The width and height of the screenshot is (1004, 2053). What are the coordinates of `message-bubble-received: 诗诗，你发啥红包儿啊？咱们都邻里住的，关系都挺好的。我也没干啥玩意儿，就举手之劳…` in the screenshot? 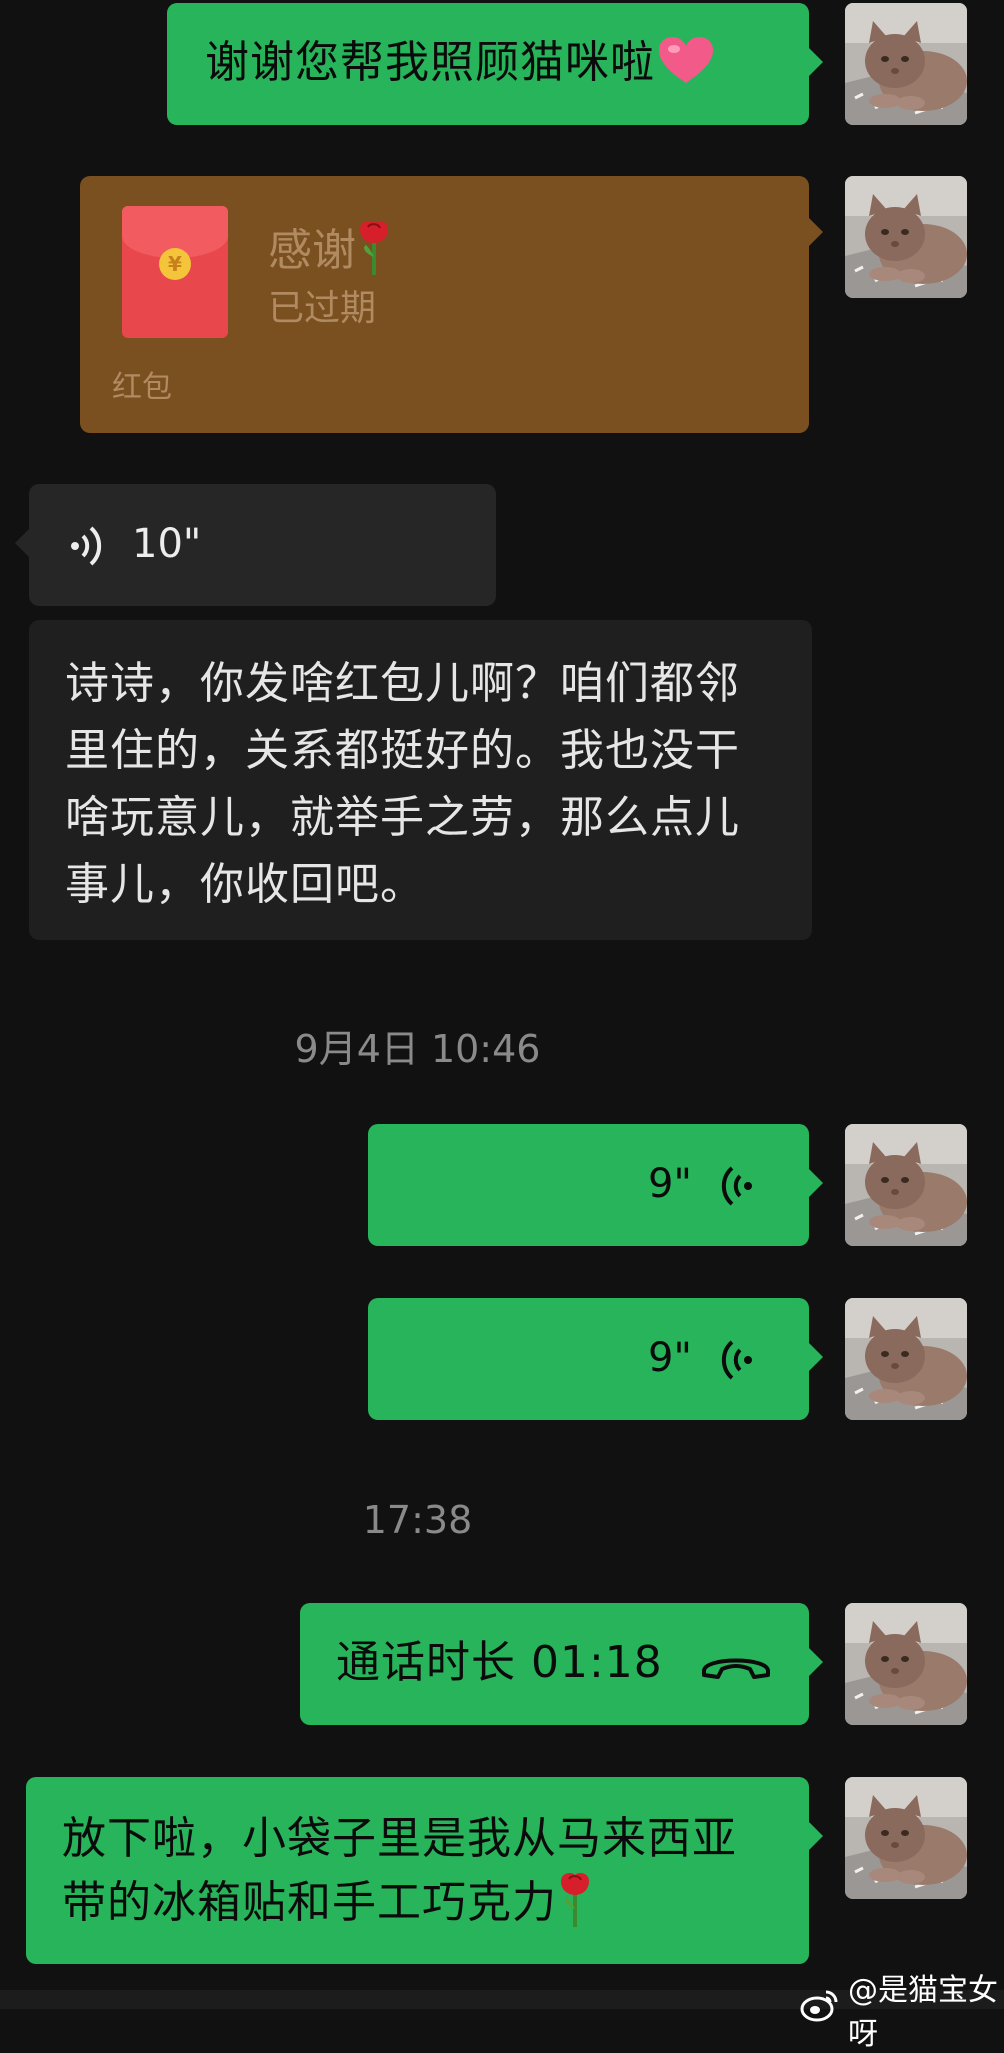 It's located at (420, 780).